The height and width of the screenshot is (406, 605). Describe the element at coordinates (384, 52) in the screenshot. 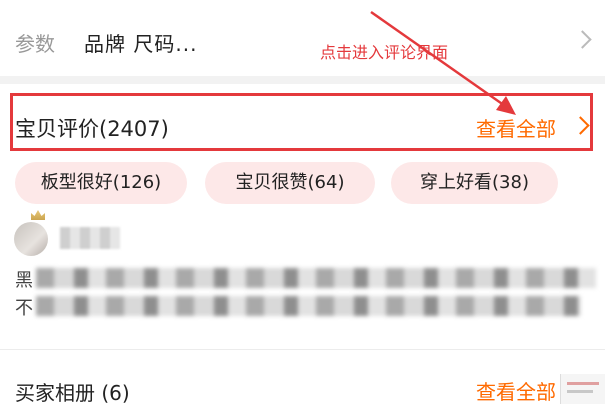

I see `annotation-label: 点击进入评论界面` at that location.